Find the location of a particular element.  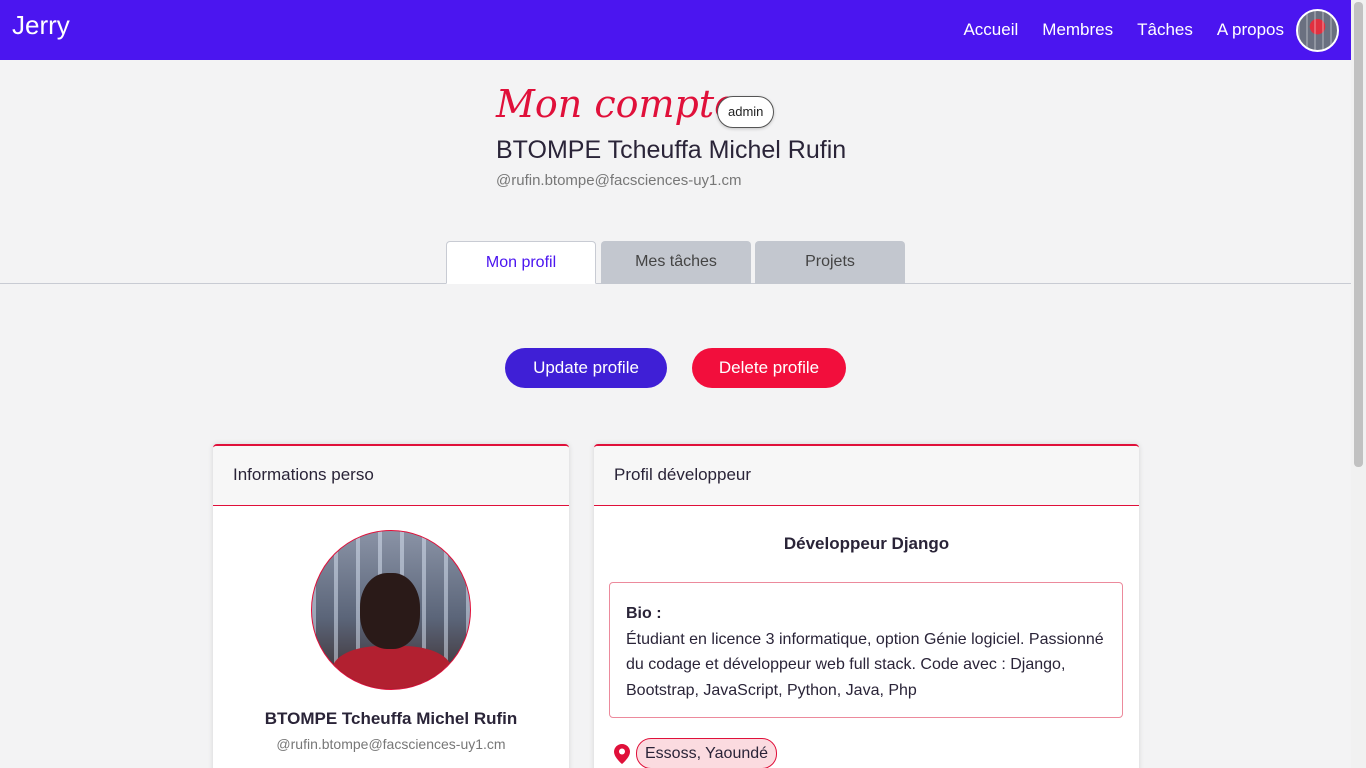

location: Essoss, Yaoundé is located at coordinates (696, 753).